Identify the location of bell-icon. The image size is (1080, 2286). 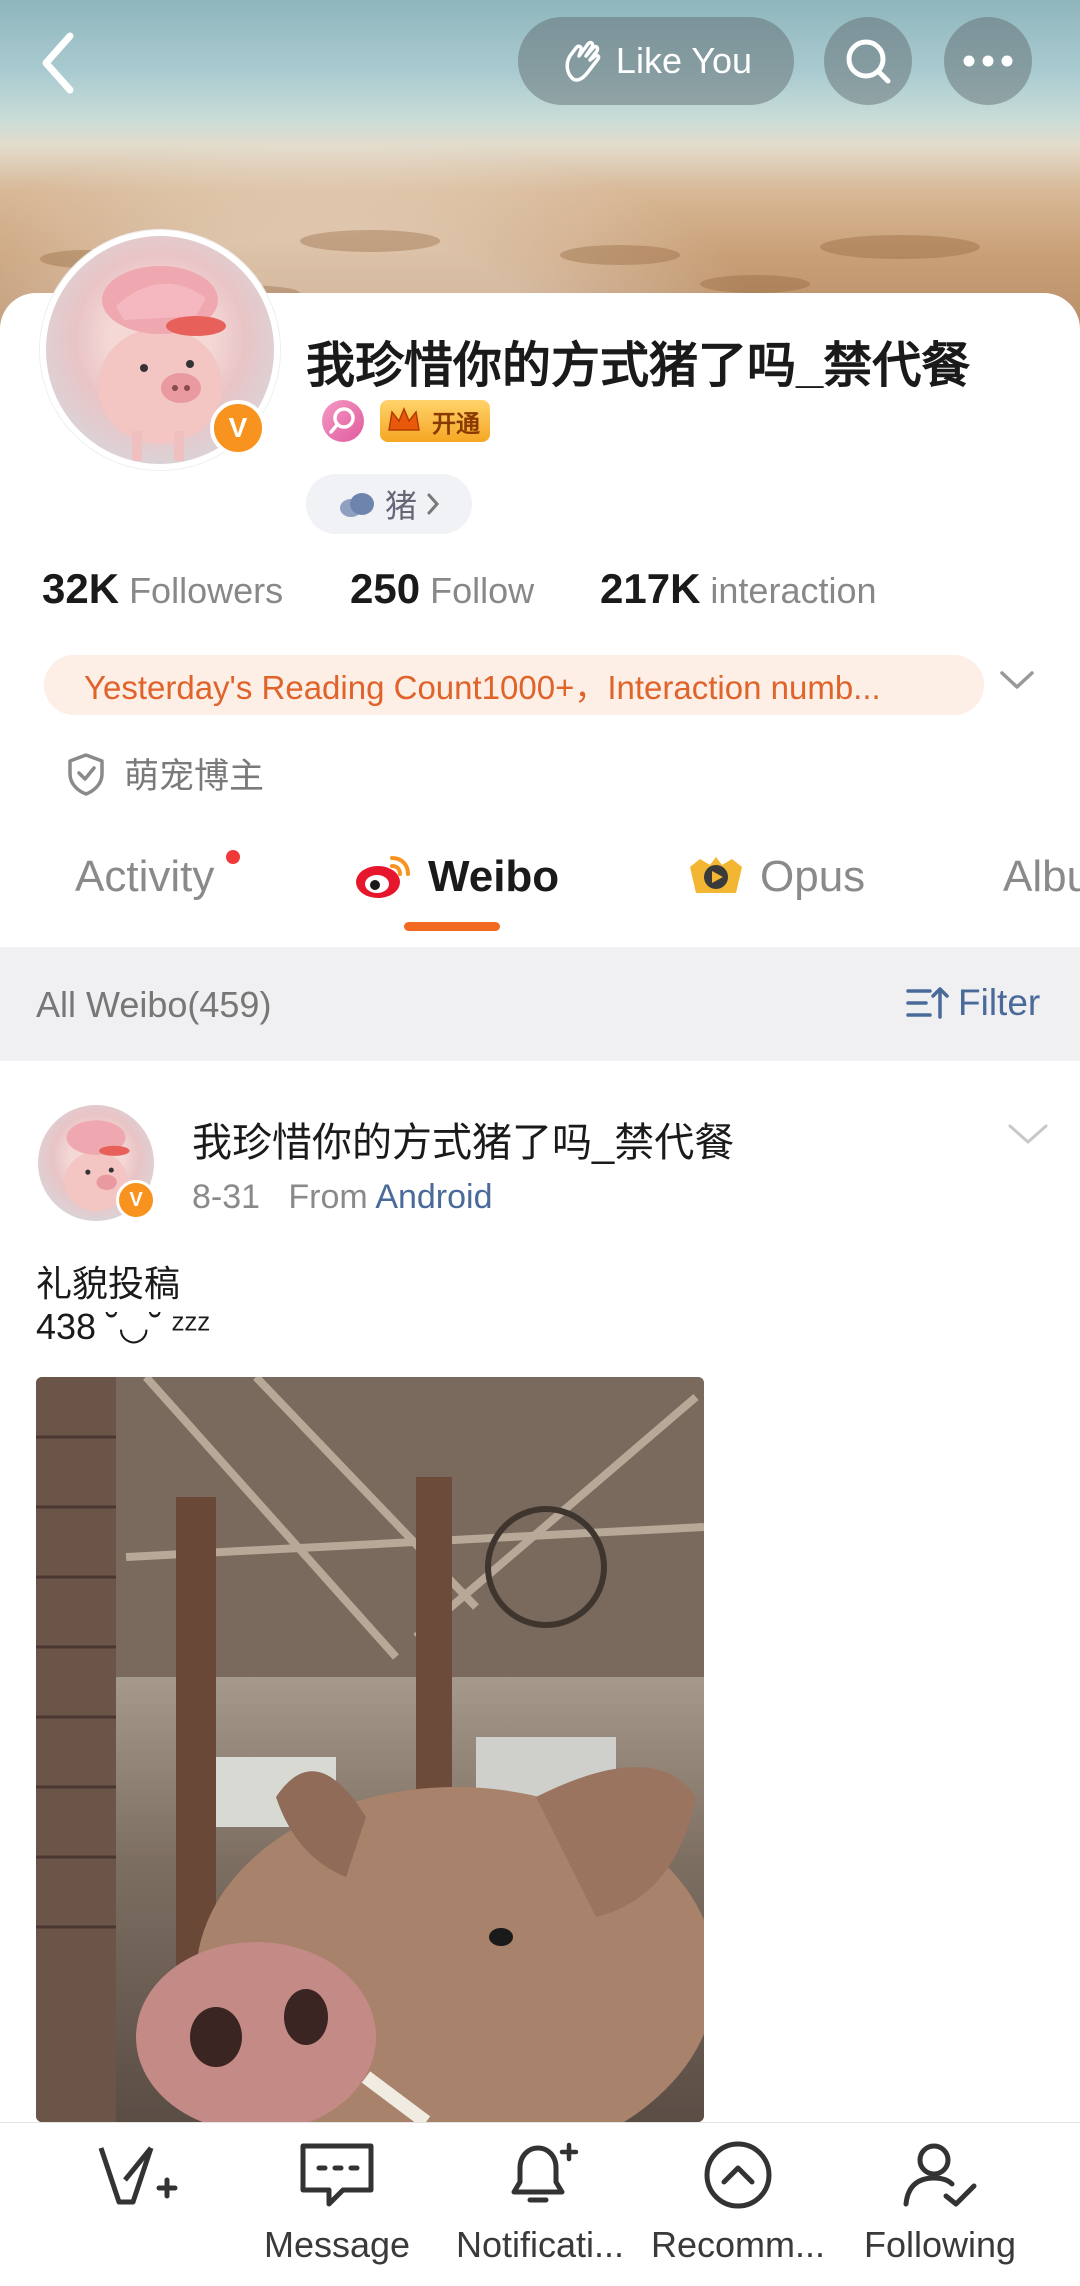
(545, 2172).